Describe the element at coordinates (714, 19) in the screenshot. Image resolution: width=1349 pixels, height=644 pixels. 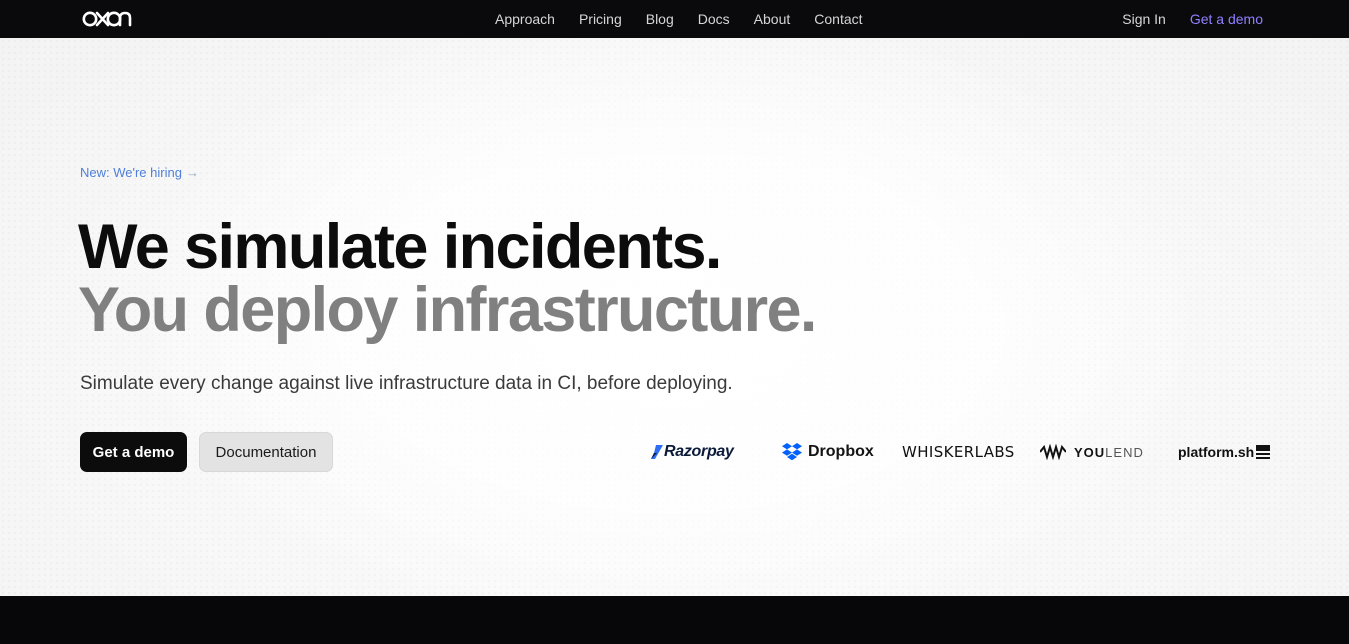
I see `nav-link-docs: Docs` at that location.